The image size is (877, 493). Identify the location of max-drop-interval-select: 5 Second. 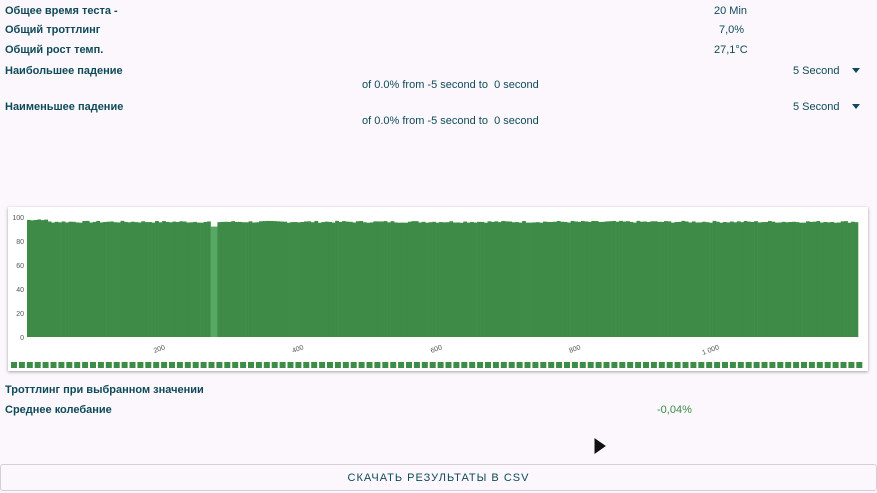
(816, 71).